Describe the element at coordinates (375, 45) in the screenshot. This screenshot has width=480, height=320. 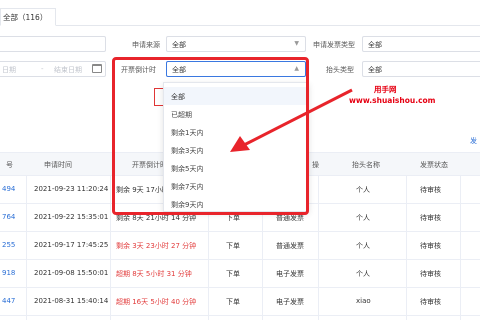
I see `invoice-type-value: 全部` at that location.